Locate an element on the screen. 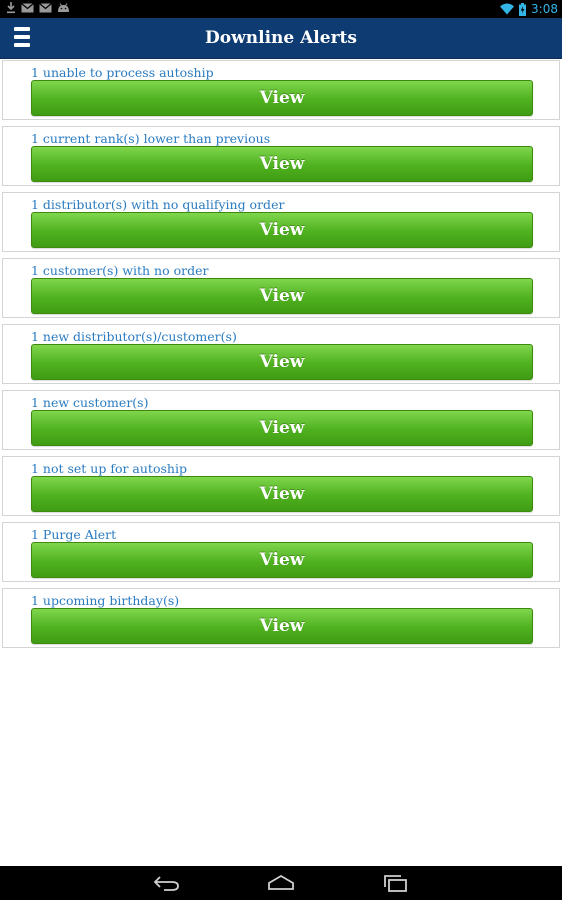  home-icon is located at coordinates (281, 883).